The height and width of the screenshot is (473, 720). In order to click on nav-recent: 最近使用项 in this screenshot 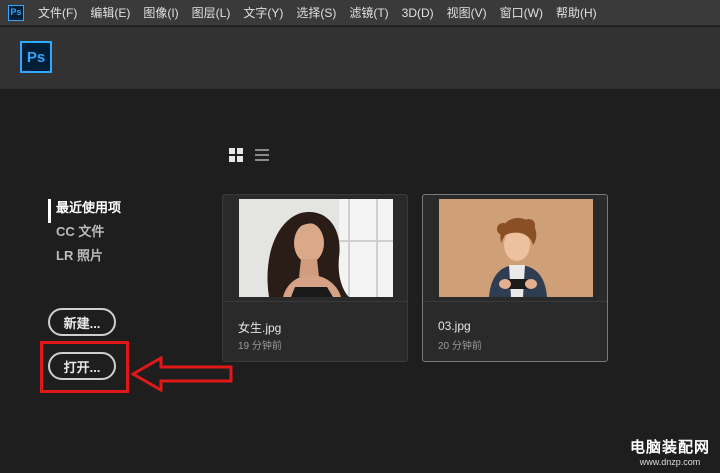, I will do `click(84, 211)`.